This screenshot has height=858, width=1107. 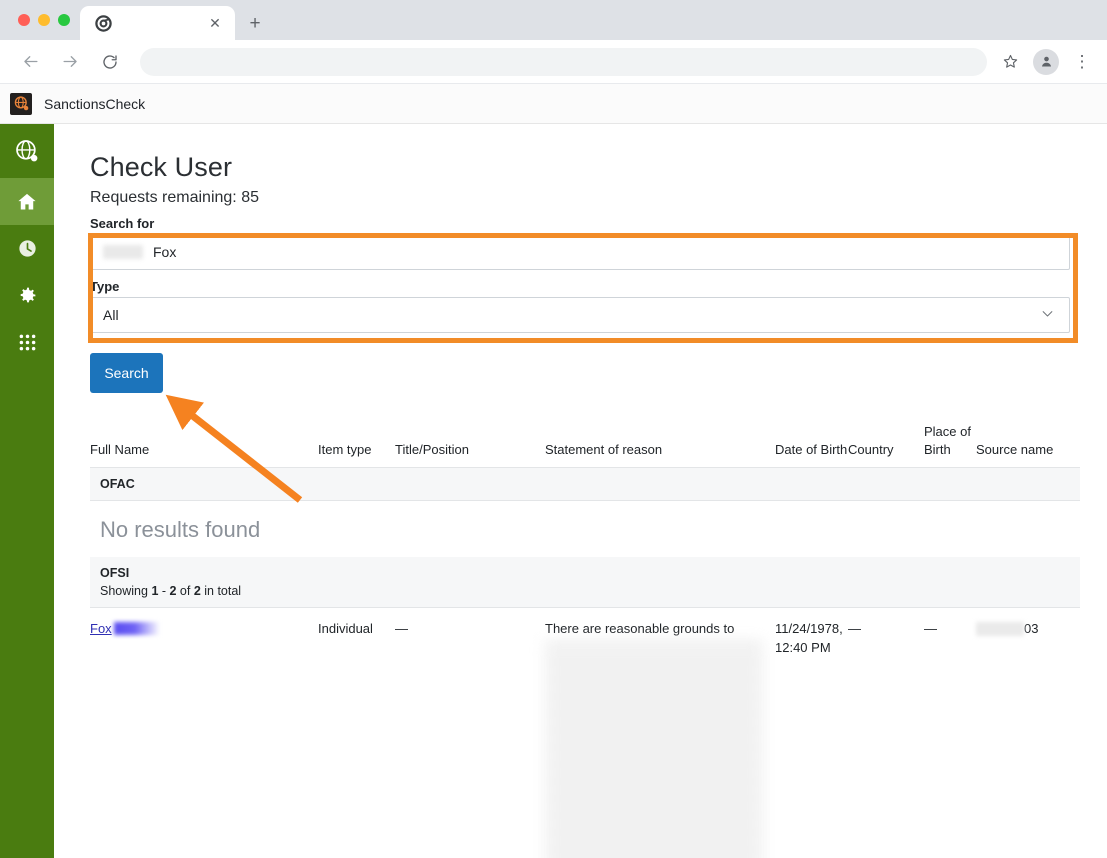 I want to click on cell-item-type: Individual, so click(x=345, y=629).